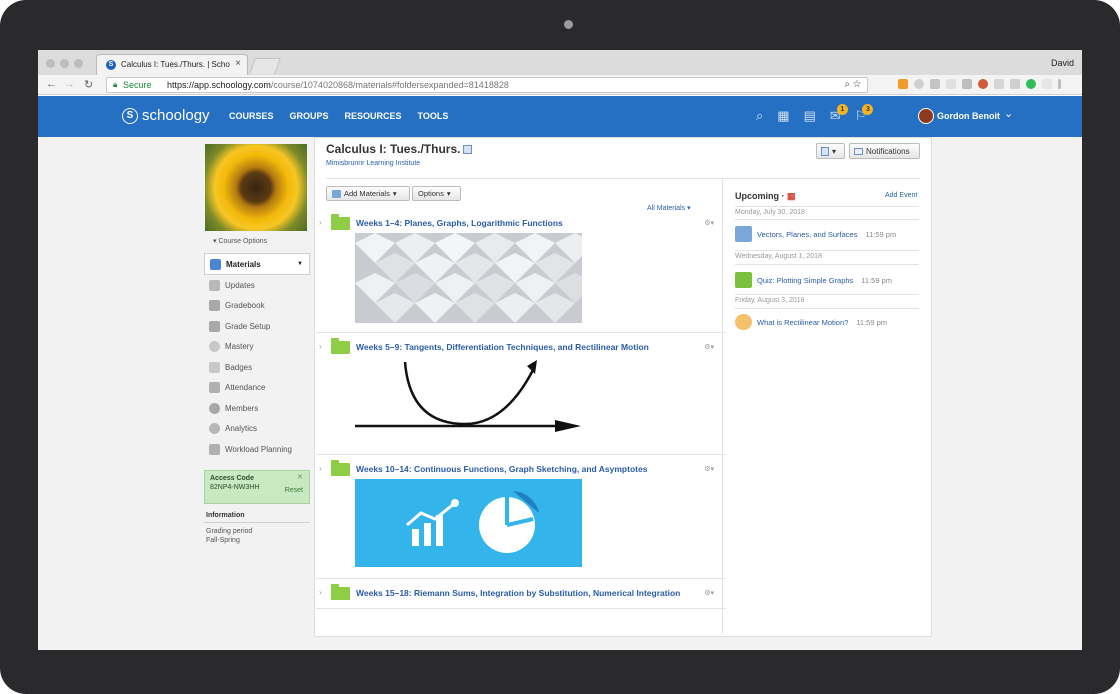 The image size is (1120, 694). I want to click on apps-grid-icon: ▦, so click(783, 116).